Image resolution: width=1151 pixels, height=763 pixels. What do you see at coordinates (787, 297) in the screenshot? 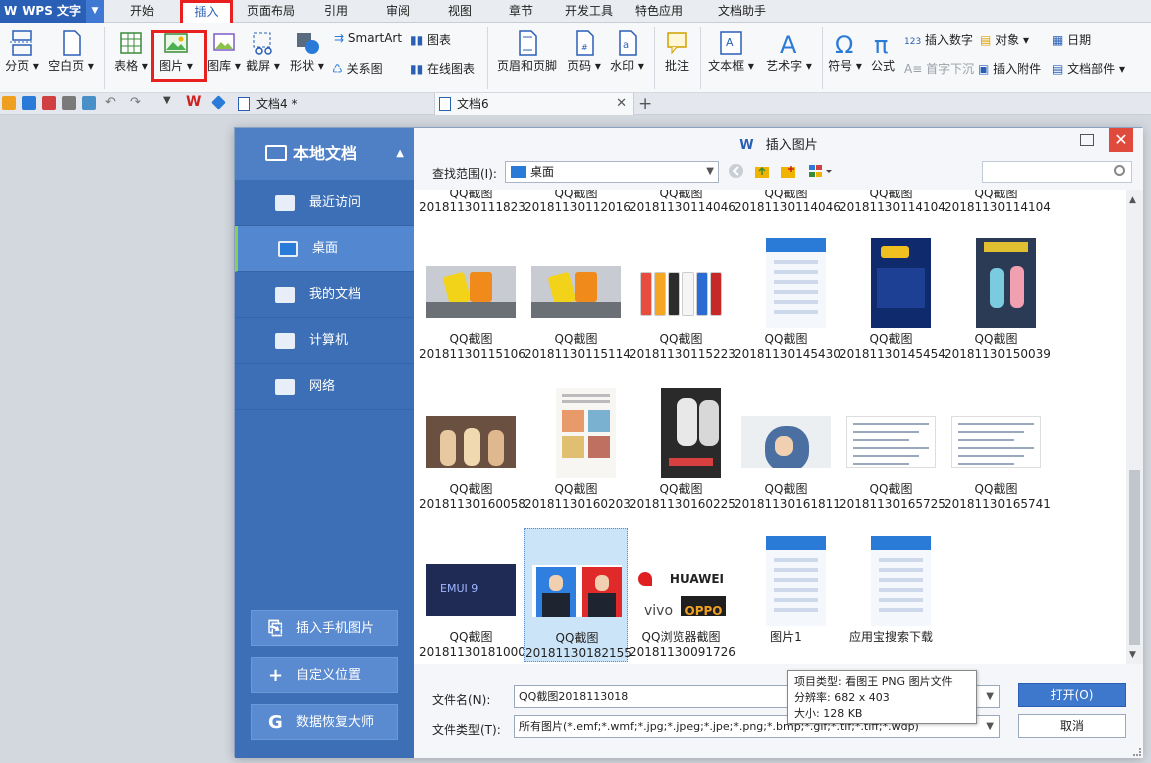
I see `file-item: QQ截图 20181130145430` at bounding box center [787, 297].